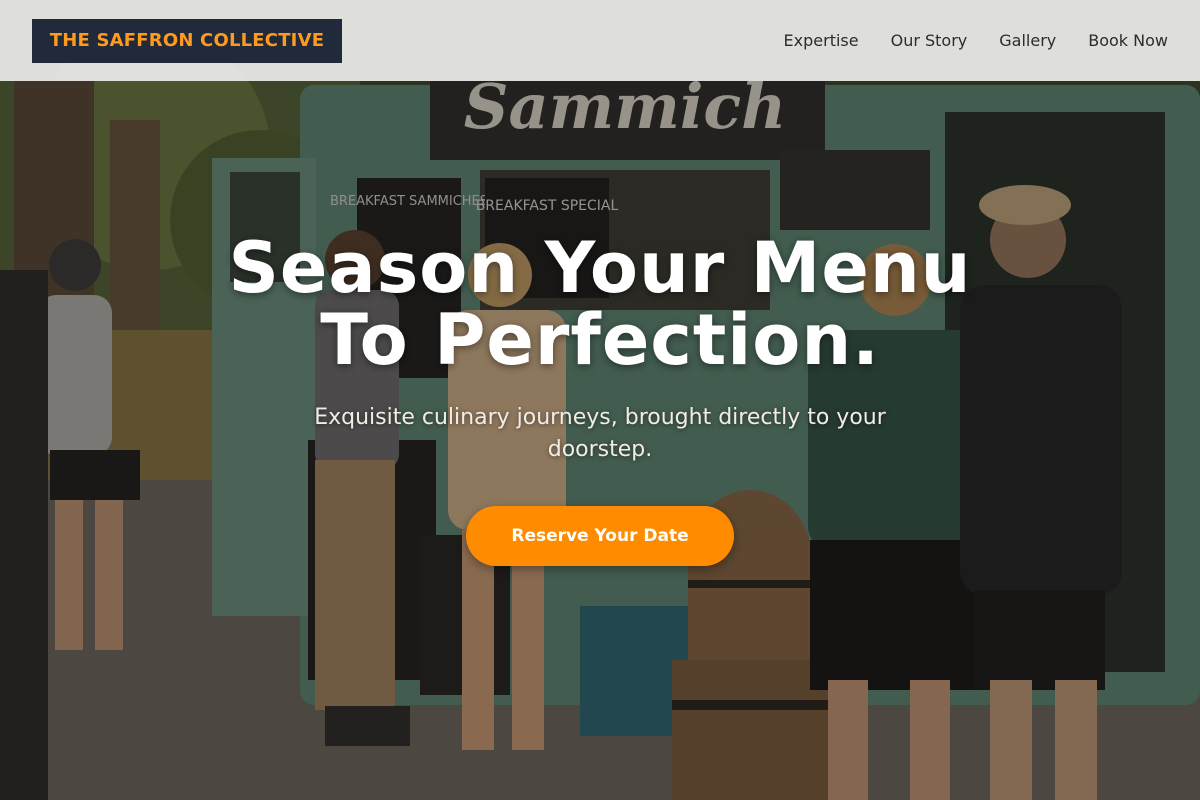 This screenshot has height=800, width=1200. What do you see at coordinates (1027, 40) in the screenshot?
I see `nav-link-gallery: Gallery` at bounding box center [1027, 40].